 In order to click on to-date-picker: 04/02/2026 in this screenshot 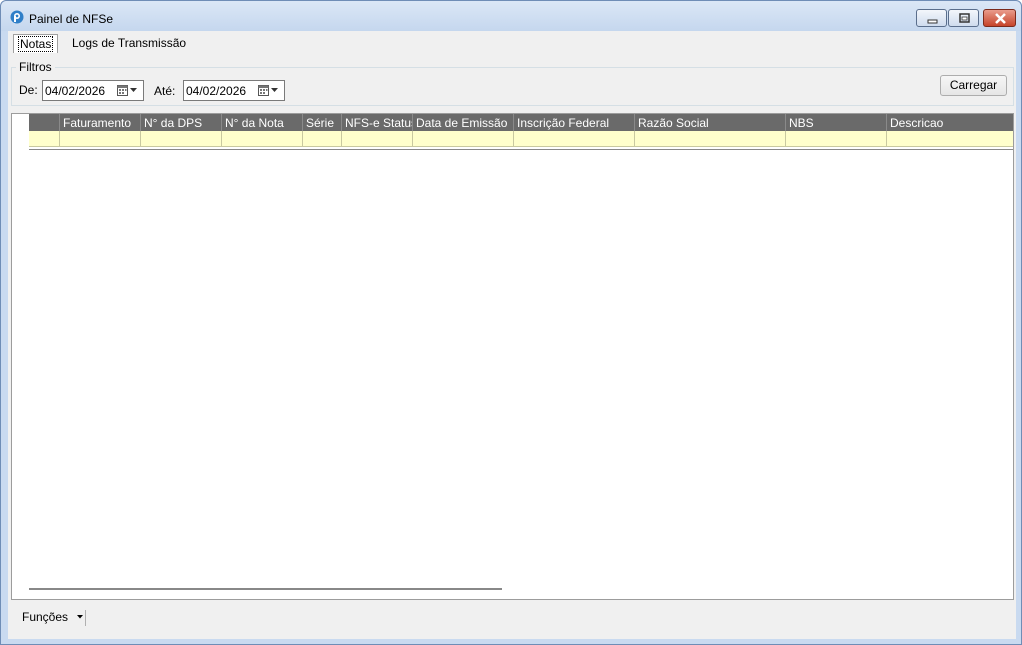, I will do `click(234, 90)`.